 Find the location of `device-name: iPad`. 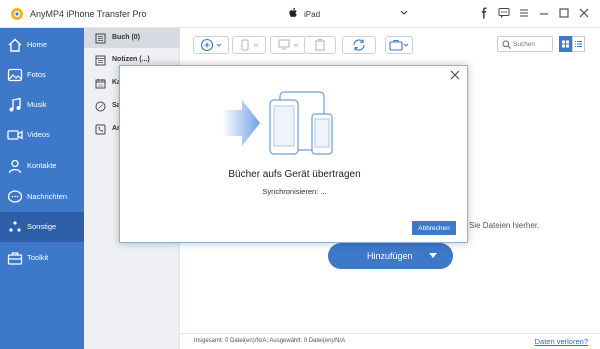

device-name: iPad is located at coordinates (312, 14).